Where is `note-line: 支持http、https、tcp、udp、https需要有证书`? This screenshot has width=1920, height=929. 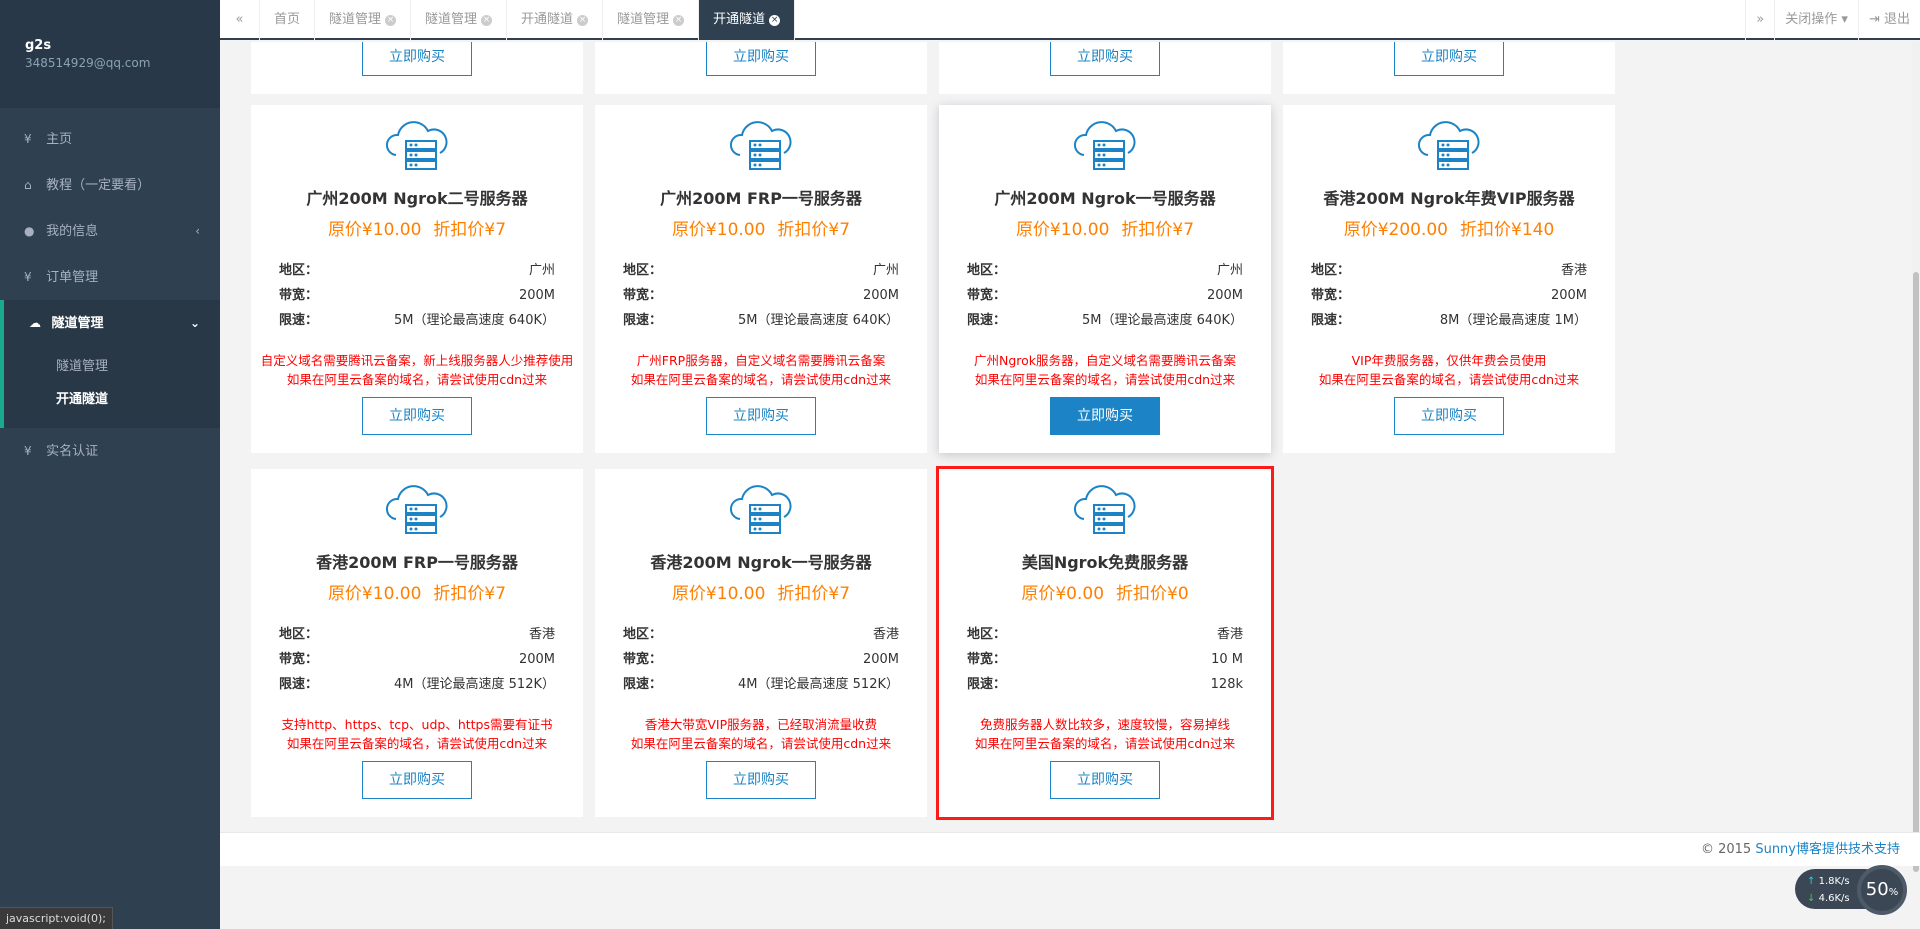
note-line: 支持http、https、tcp、udp、https需要有证书 is located at coordinates (417, 724).